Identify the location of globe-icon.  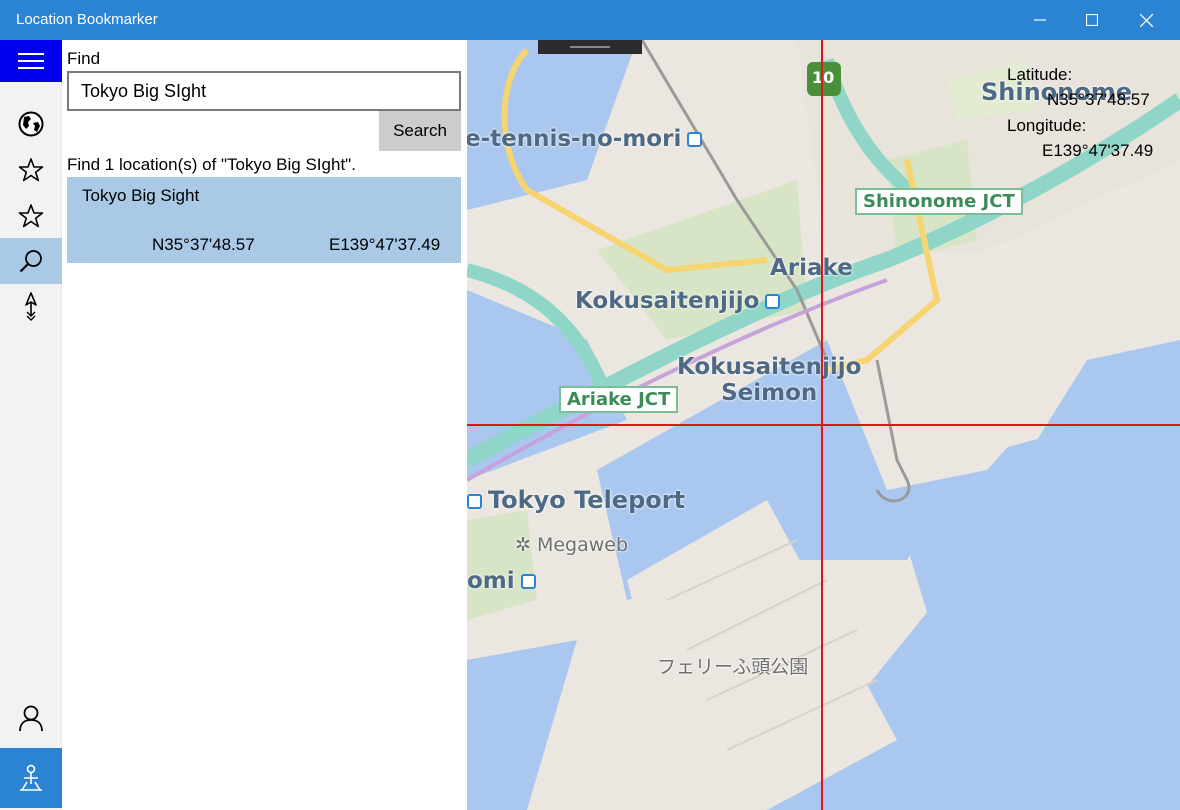
(31, 124).